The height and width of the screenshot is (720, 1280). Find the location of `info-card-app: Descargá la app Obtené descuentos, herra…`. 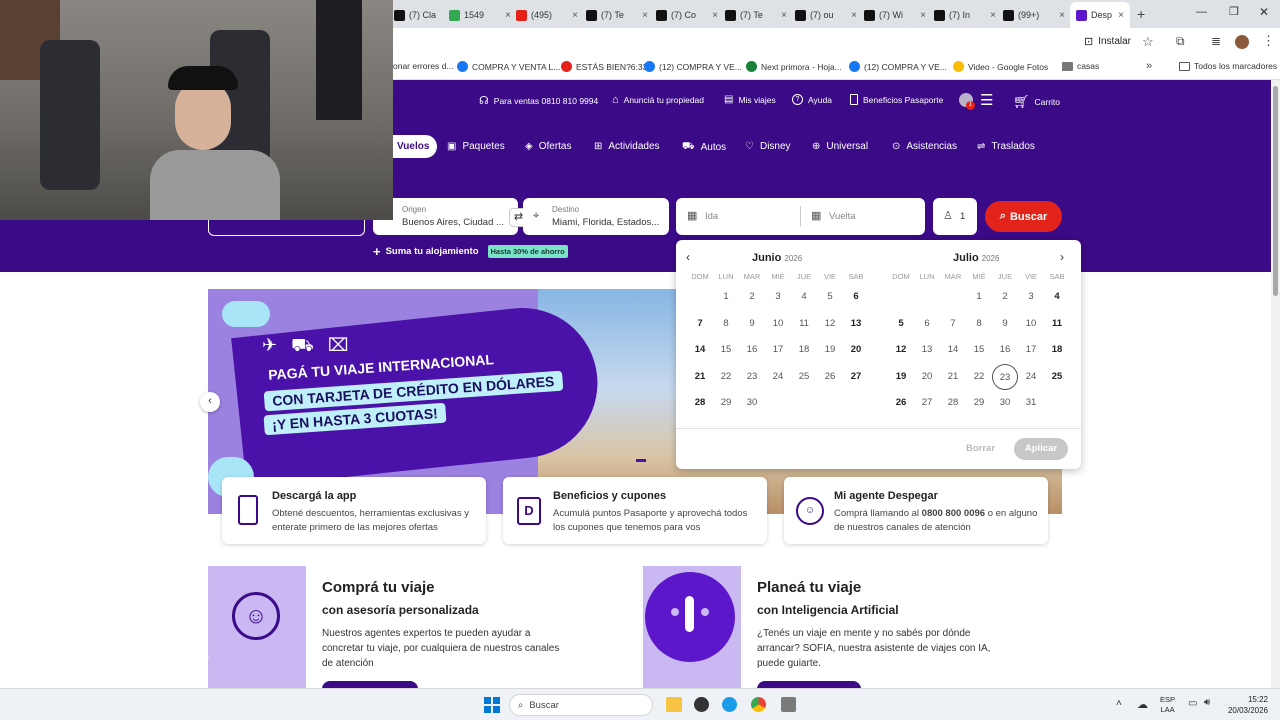

info-card-app: Descargá la app Obtené descuentos, herra… is located at coordinates (354, 510).